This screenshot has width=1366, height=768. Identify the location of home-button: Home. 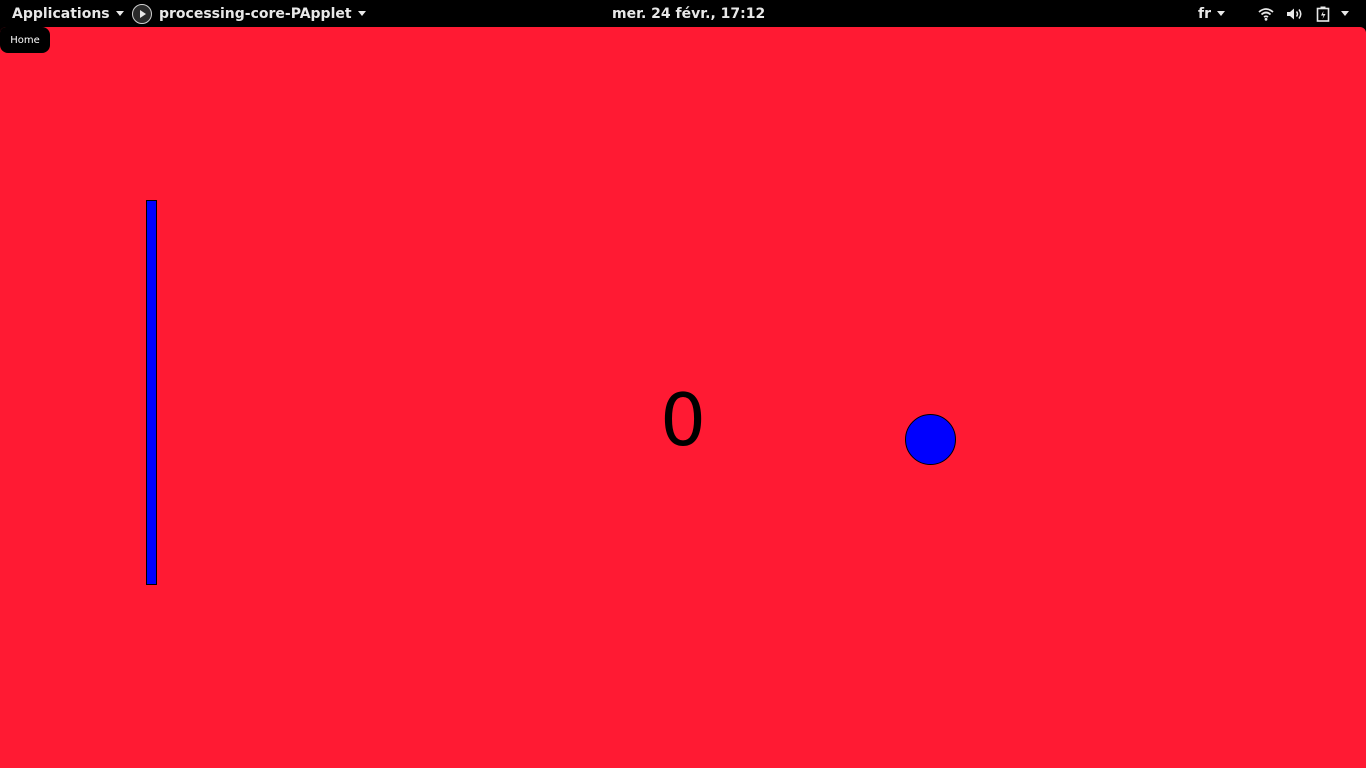
(25, 40).